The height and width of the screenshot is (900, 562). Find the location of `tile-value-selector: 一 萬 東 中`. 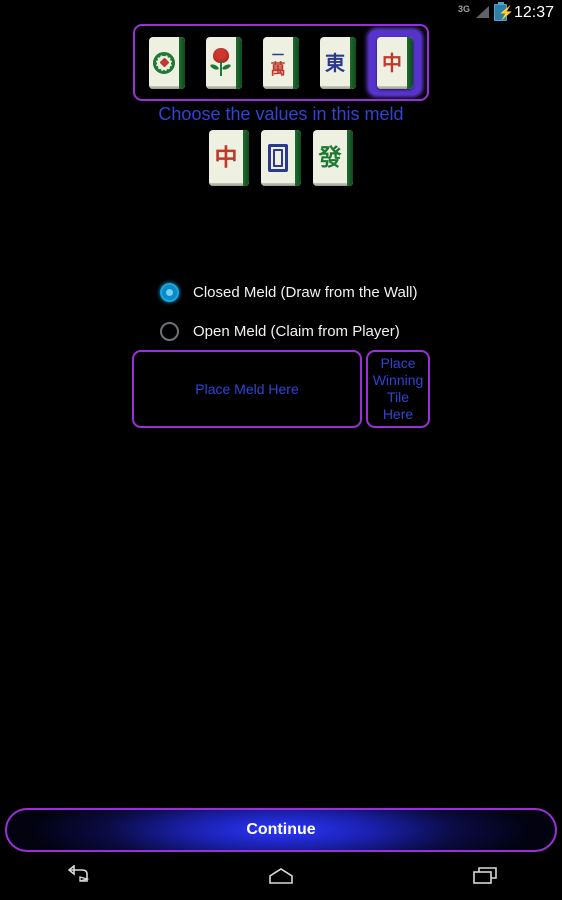

tile-value-selector: 一 萬 東 中 is located at coordinates (281, 62).